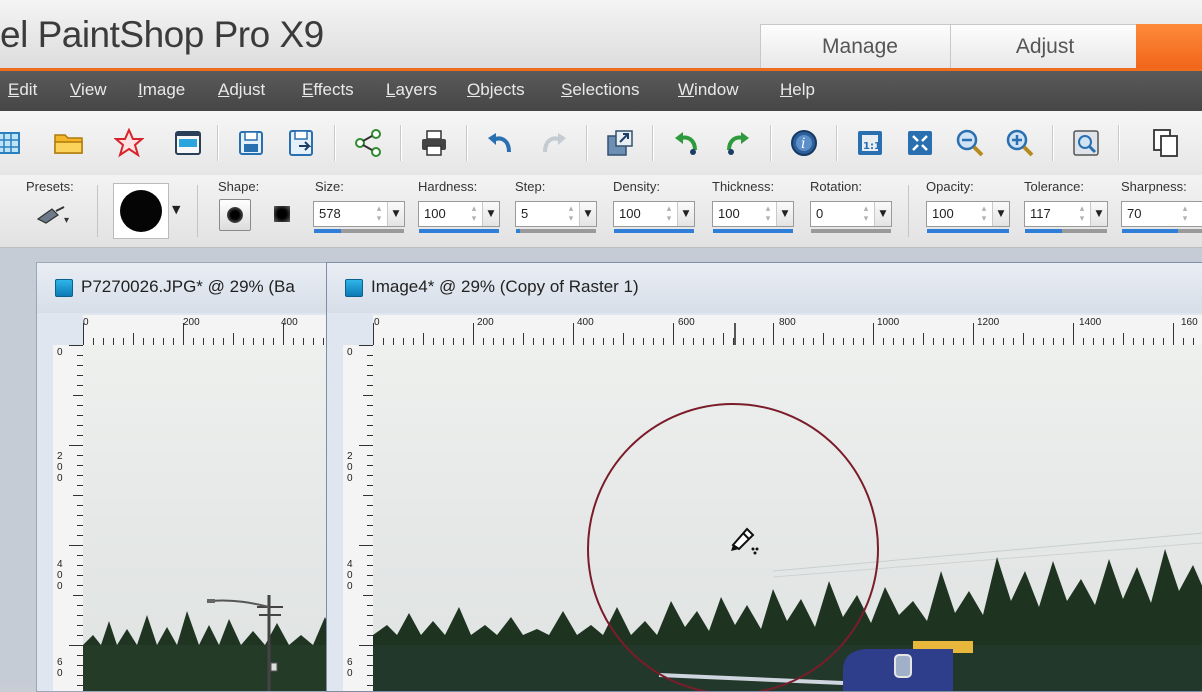 The height and width of the screenshot is (692, 1202). What do you see at coordinates (654, 231) in the screenshot?
I see `density-slider` at bounding box center [654, 231].